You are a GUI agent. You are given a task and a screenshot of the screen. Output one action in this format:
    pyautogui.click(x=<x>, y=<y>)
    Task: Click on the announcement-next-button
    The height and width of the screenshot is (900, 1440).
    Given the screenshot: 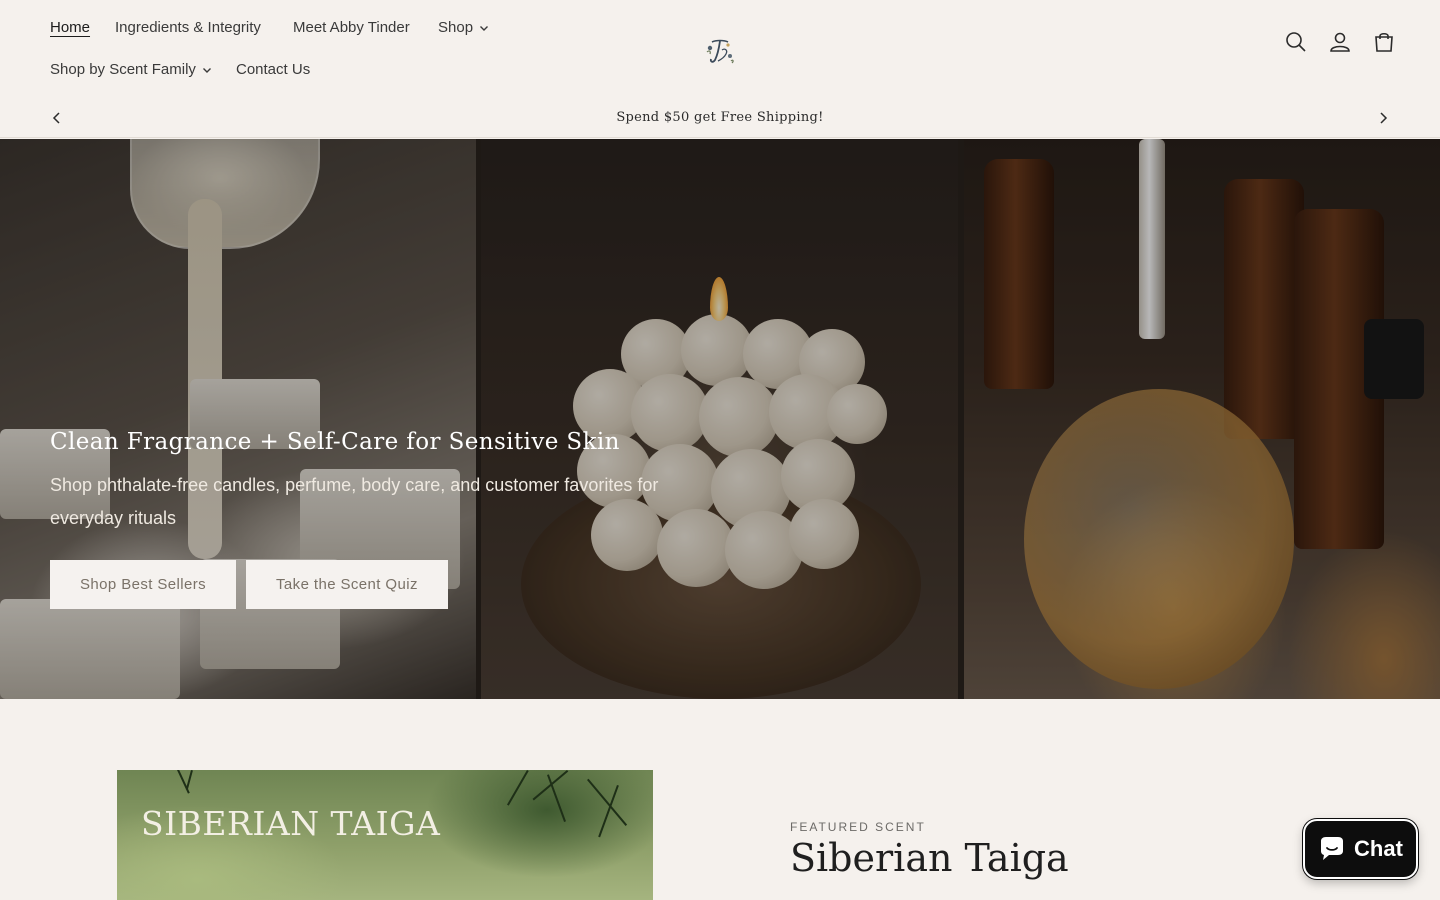 What is the action you would take?
    pyautogui.click(x=1383, y=118)
    